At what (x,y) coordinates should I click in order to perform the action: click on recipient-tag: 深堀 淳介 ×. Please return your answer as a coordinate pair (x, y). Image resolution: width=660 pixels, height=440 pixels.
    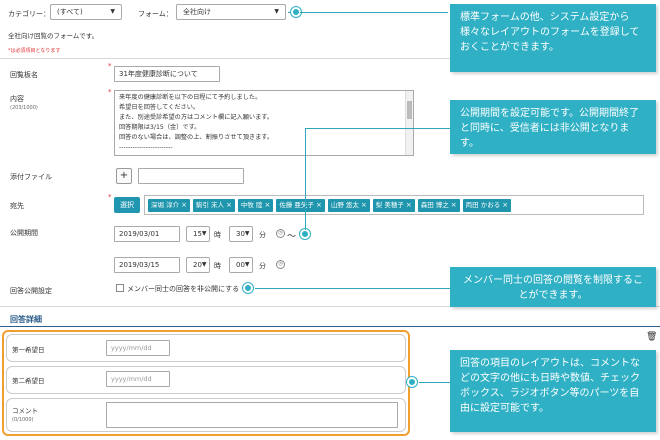
    Looking at the image, I should click on (169, 205).